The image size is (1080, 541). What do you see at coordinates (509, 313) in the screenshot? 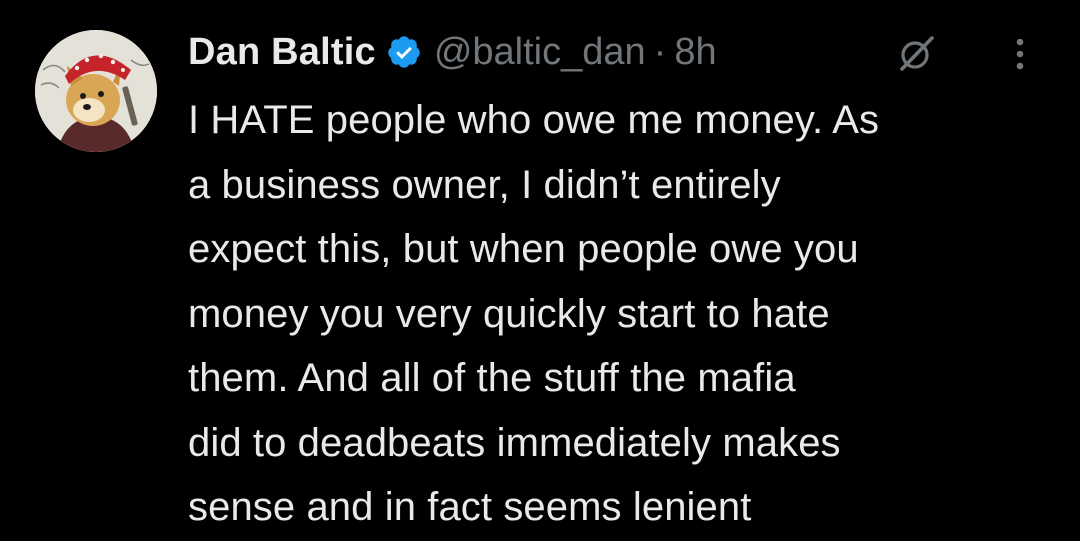
I see `tweet-text-line: money you very quickly start to hate` at bounding box center [509, 313].